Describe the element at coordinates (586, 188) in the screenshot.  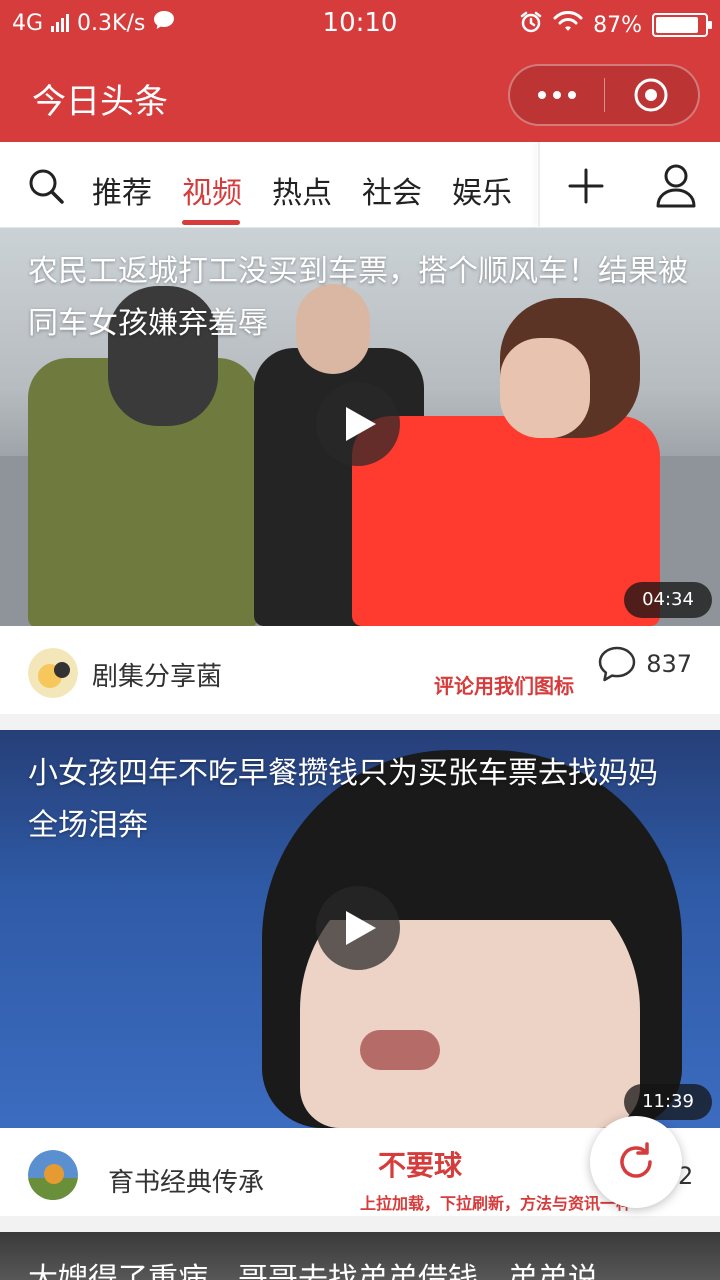
I see `add-channel-icon` at that location.